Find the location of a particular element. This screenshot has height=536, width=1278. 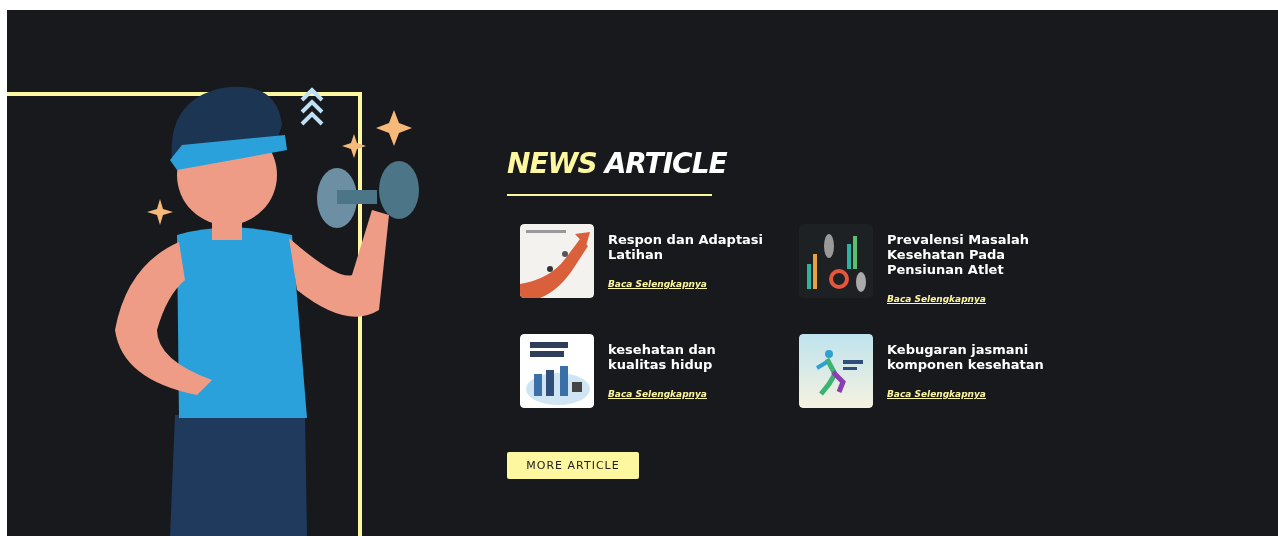

article-title: Kebugaran jasmani komponen kesehatan is located at coordinates (966, 357).